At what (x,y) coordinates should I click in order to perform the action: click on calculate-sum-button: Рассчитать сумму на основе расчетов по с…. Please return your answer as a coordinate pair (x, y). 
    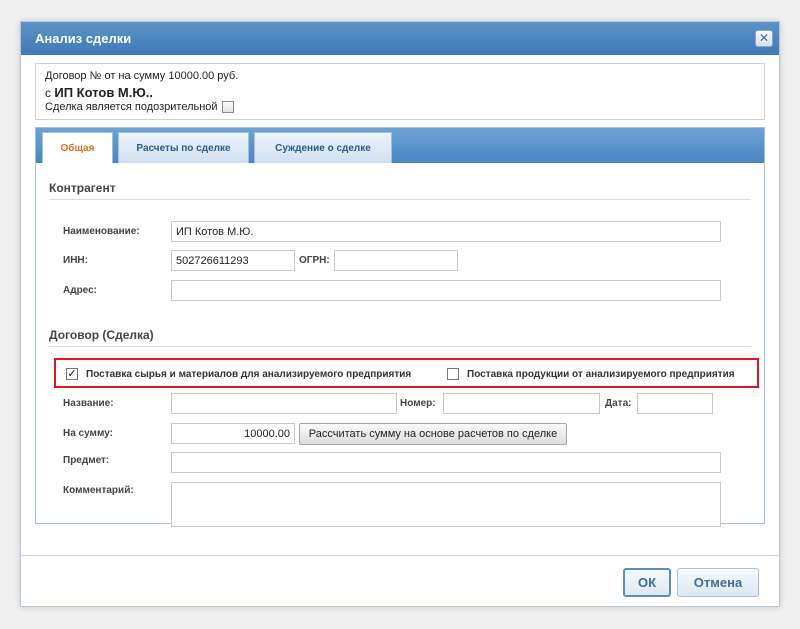
    Looking at the image, I should click on (433, 434).